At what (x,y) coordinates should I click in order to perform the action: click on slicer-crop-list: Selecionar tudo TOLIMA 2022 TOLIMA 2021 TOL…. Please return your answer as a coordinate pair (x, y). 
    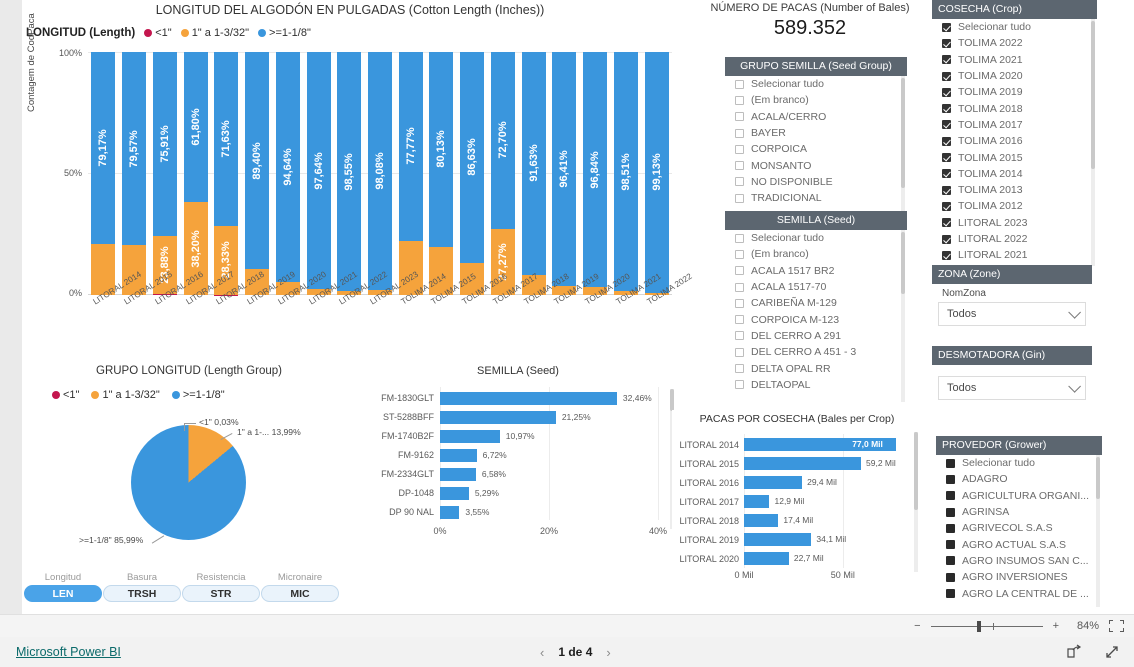
    Looking at the image, I should click on (1014, 142).